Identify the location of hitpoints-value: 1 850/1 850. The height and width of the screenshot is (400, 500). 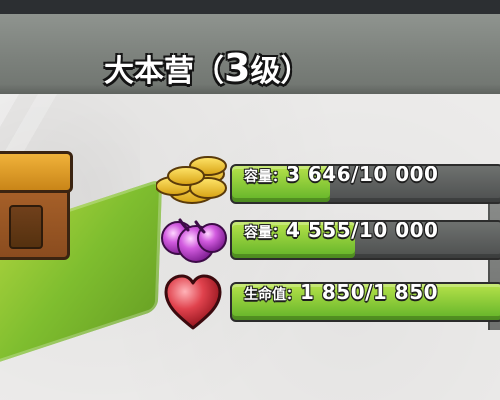
(369, 293).